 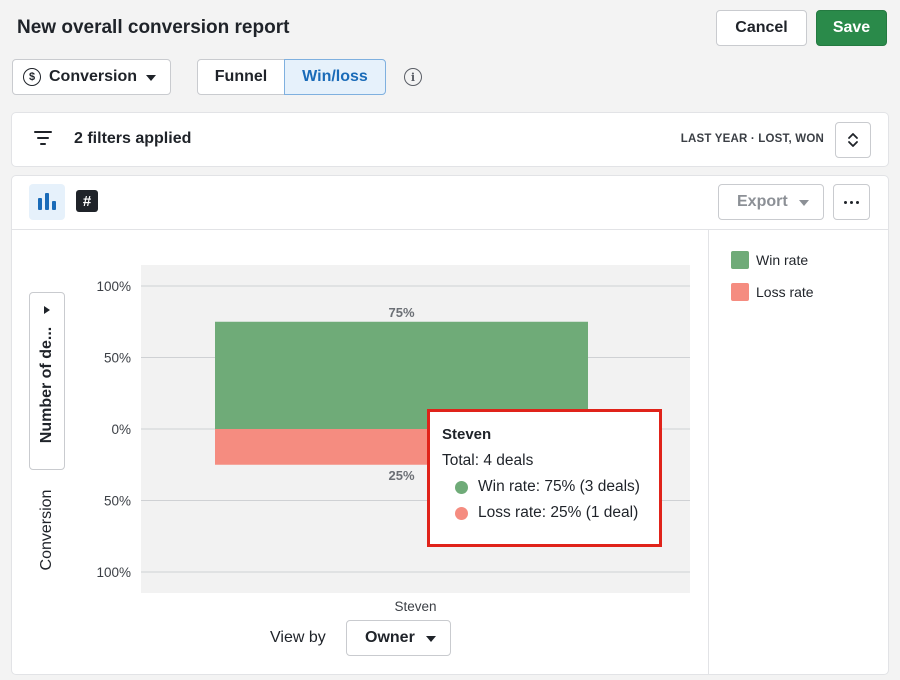 I want to click on tooltip-row-win: Win rate: 75% (3 deals), so click(x=544, y=487).